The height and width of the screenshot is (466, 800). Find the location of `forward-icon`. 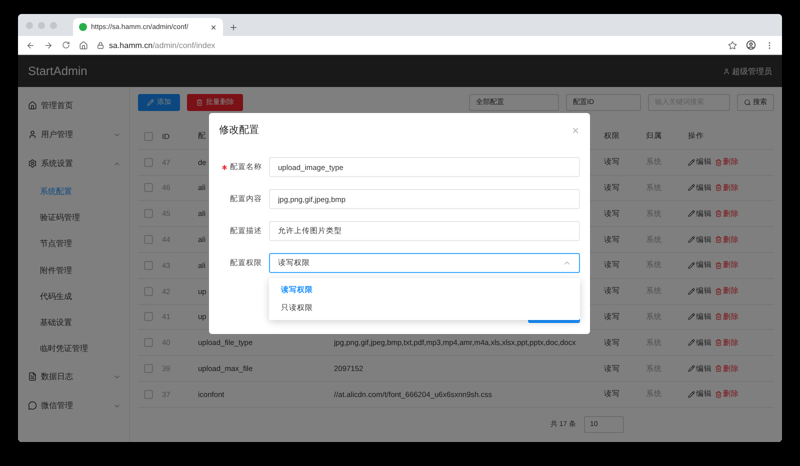

forward-icon is located at coordinates (48, 45).